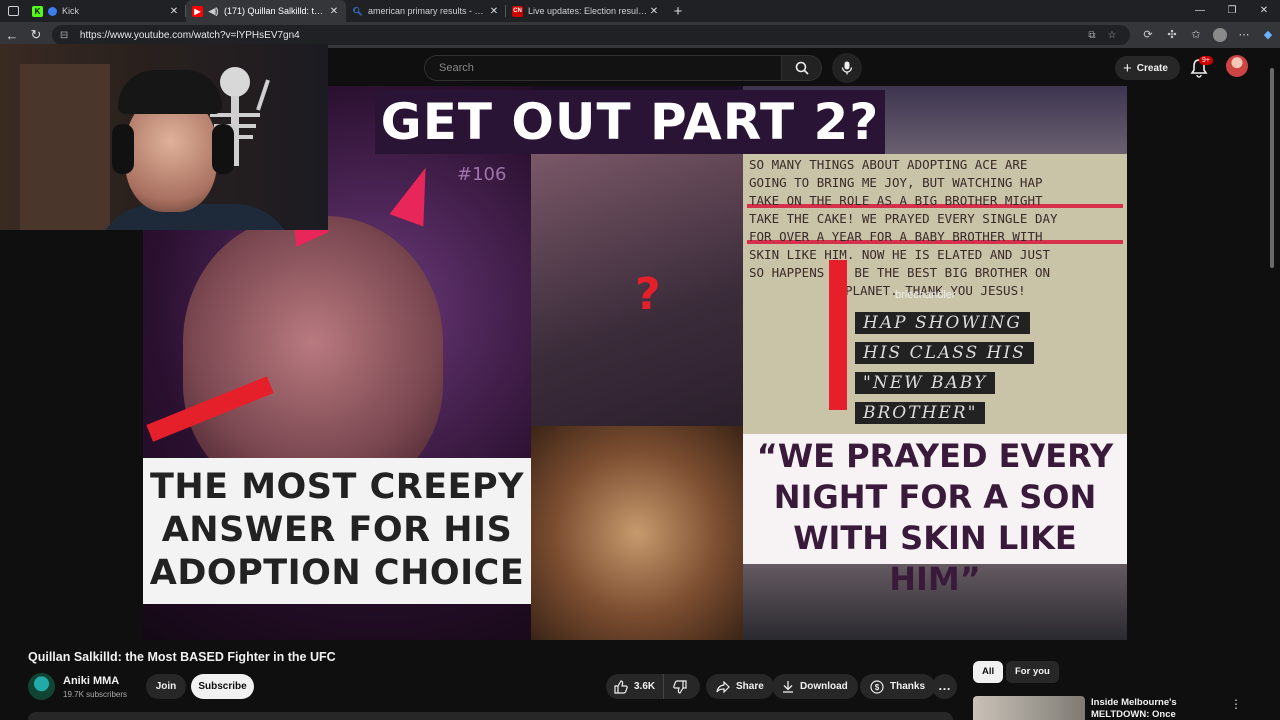  Describe the element at coordinates (750, 686) in the screenshot. I see `share-label: Share` at that location.